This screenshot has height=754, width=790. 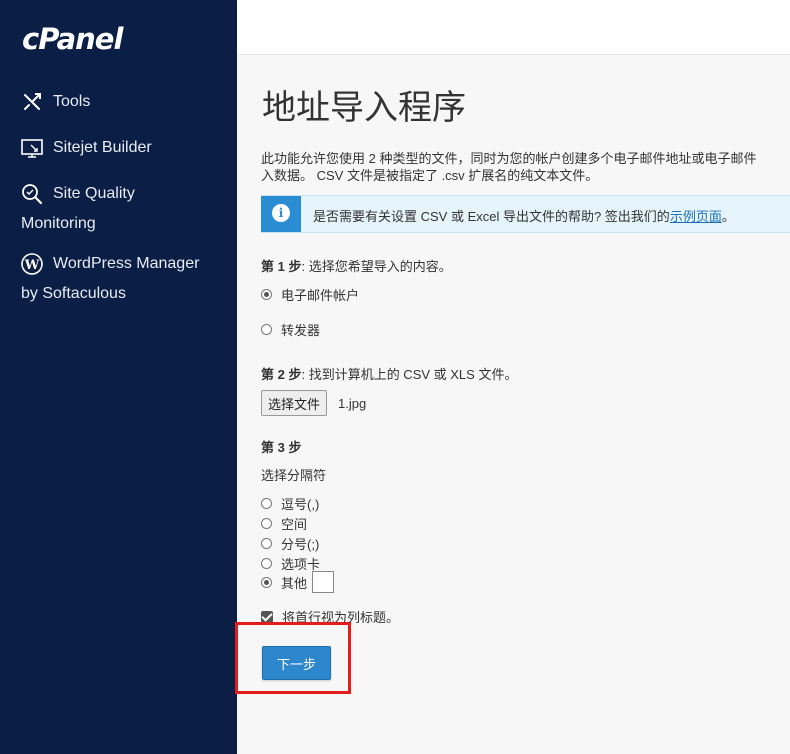 What do you see at coordinates (301, 330) in the screenshot?
I see `radio-label: 转发器` at bounding box center [301, 330].